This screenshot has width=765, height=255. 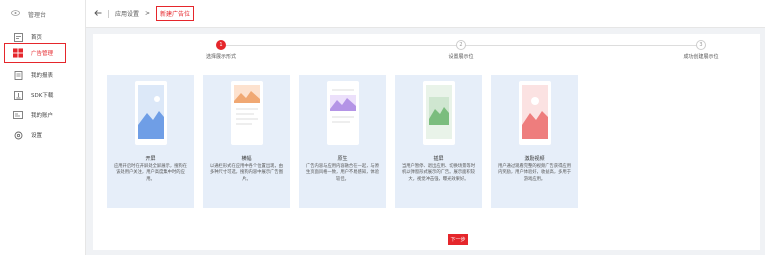 I want to click on step-2-indicator: 2, so click(x=461, y=45).